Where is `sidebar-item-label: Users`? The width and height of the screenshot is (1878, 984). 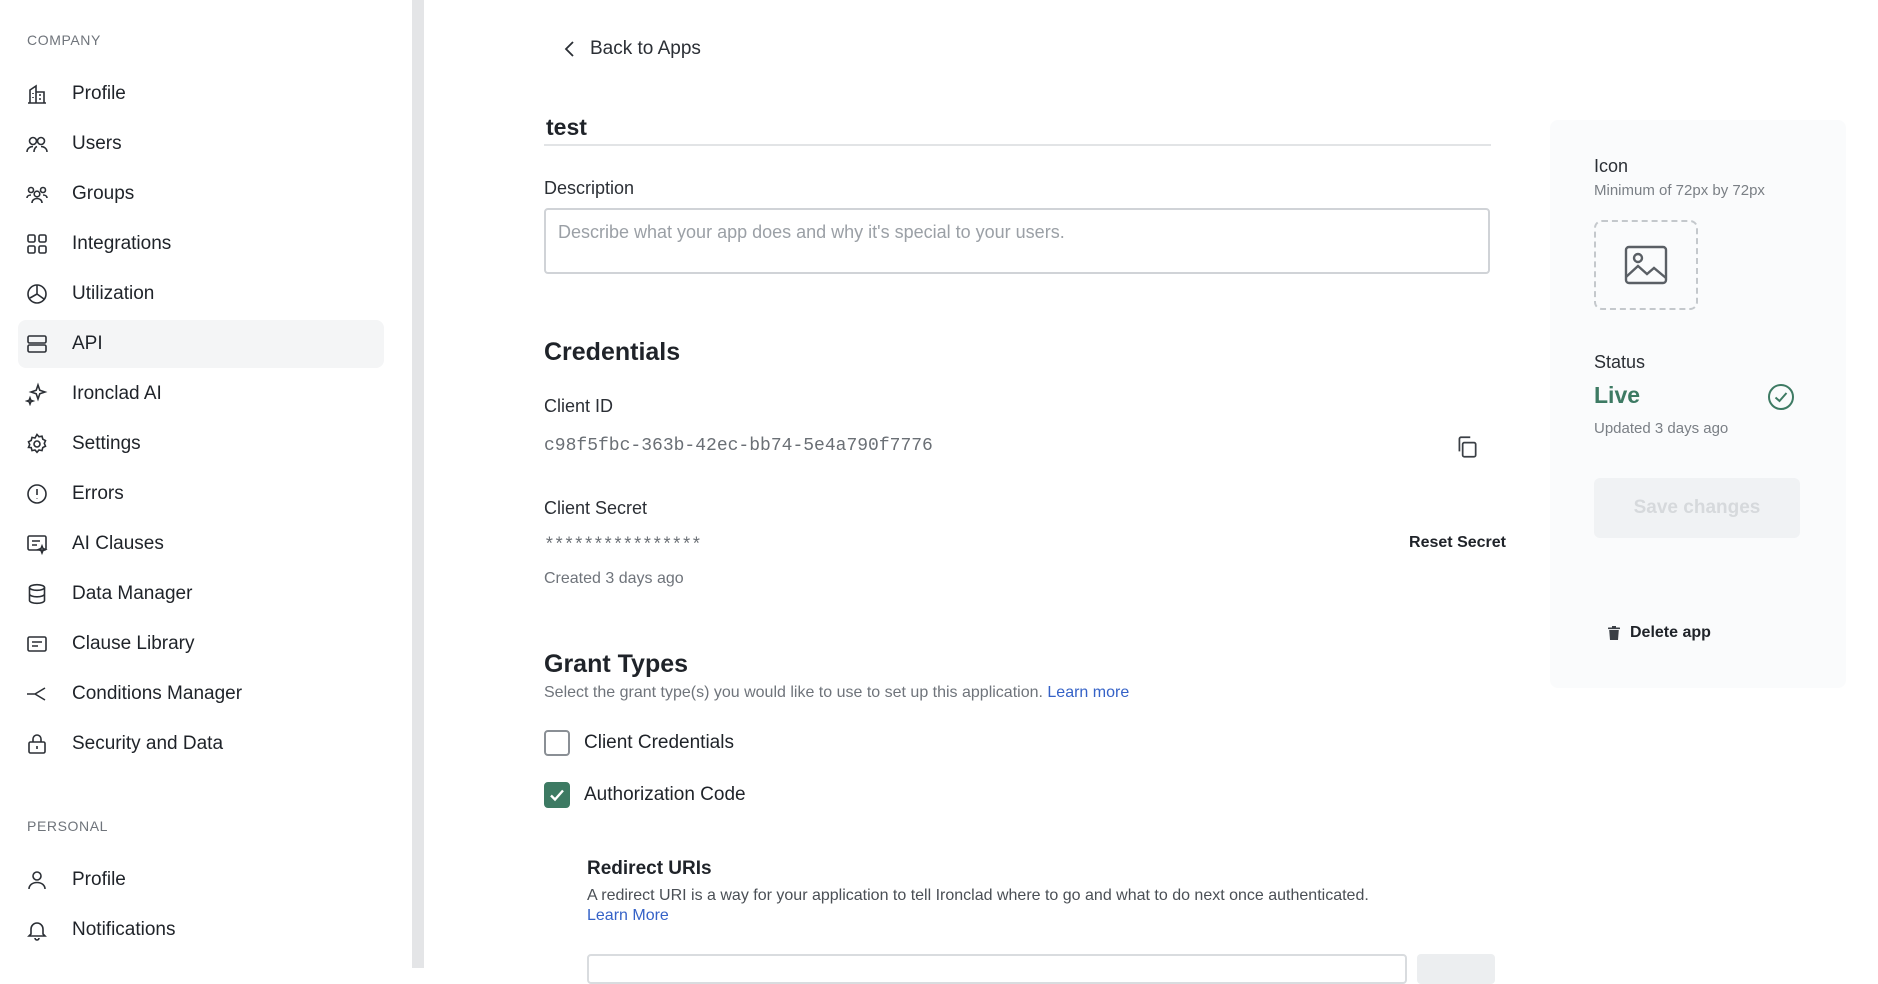
sidebar-item-label: Users is located at coordinates (97, 143).